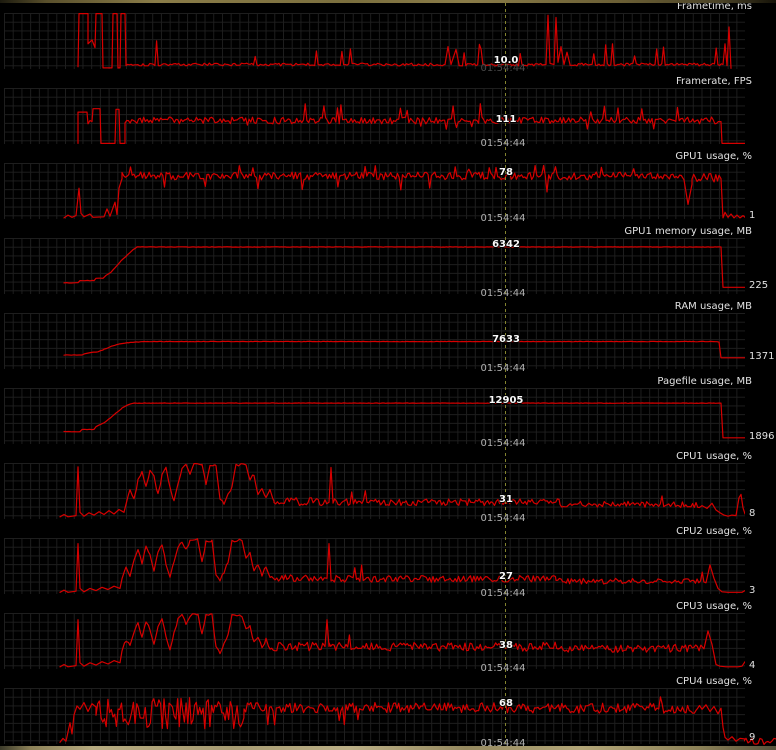  Describe the element at coordinates (752, 665) in the screenshot. I see `end-value-label: 4` at that location.